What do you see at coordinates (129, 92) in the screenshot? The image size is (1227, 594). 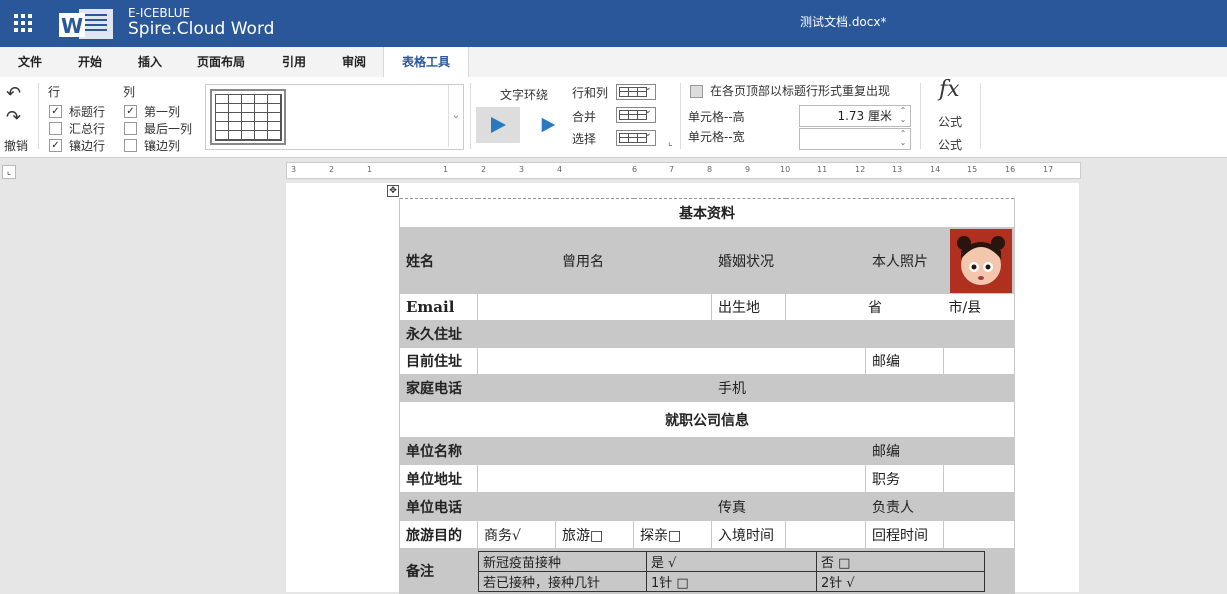 I see `col-group-label: 列` at bounding box center [129, 92].